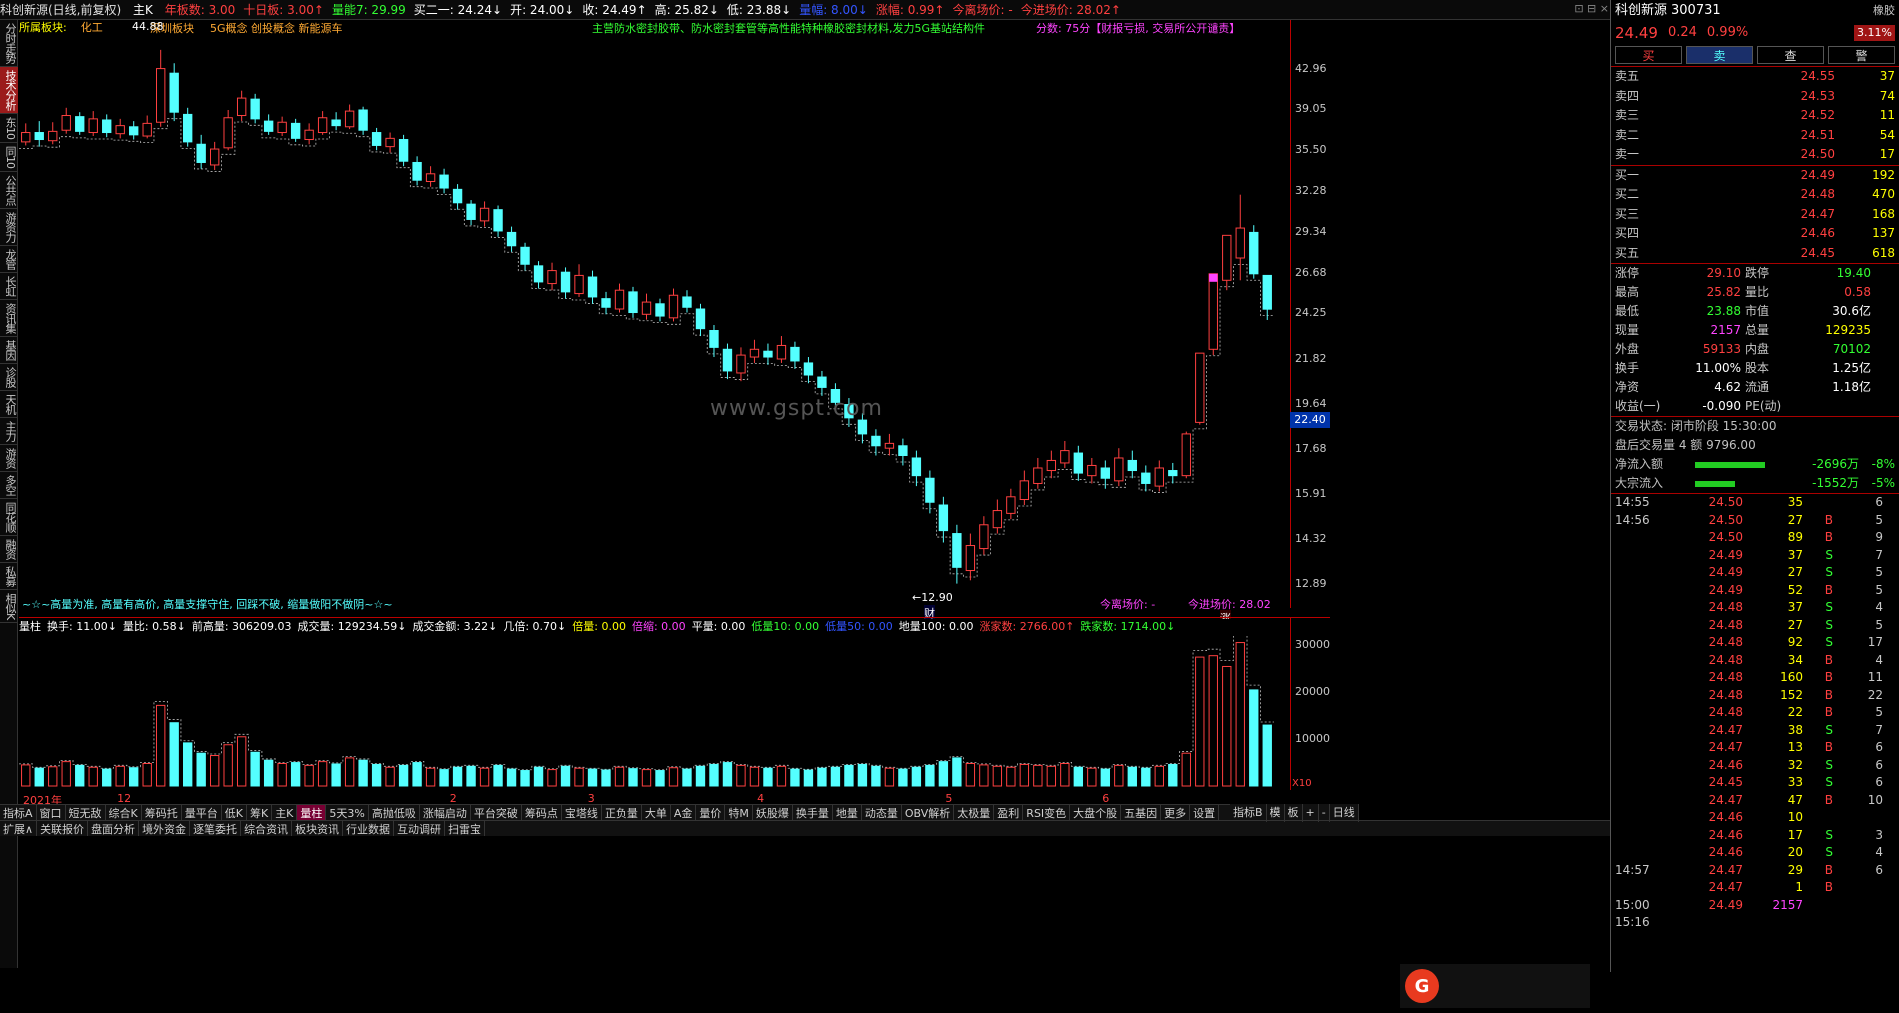 The height and width of the screenshot is (1013, 1899). I want to click on tab-bottom_tabs-29: 大盘个股, so click(1096, 812).